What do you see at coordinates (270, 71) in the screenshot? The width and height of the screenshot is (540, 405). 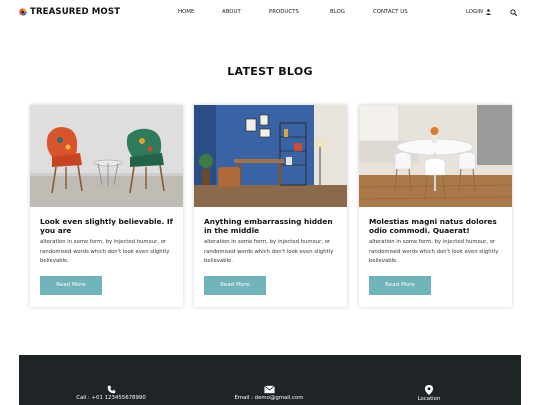 I see `section-title: LATEST BLOG` at bounding box center [270, 71].